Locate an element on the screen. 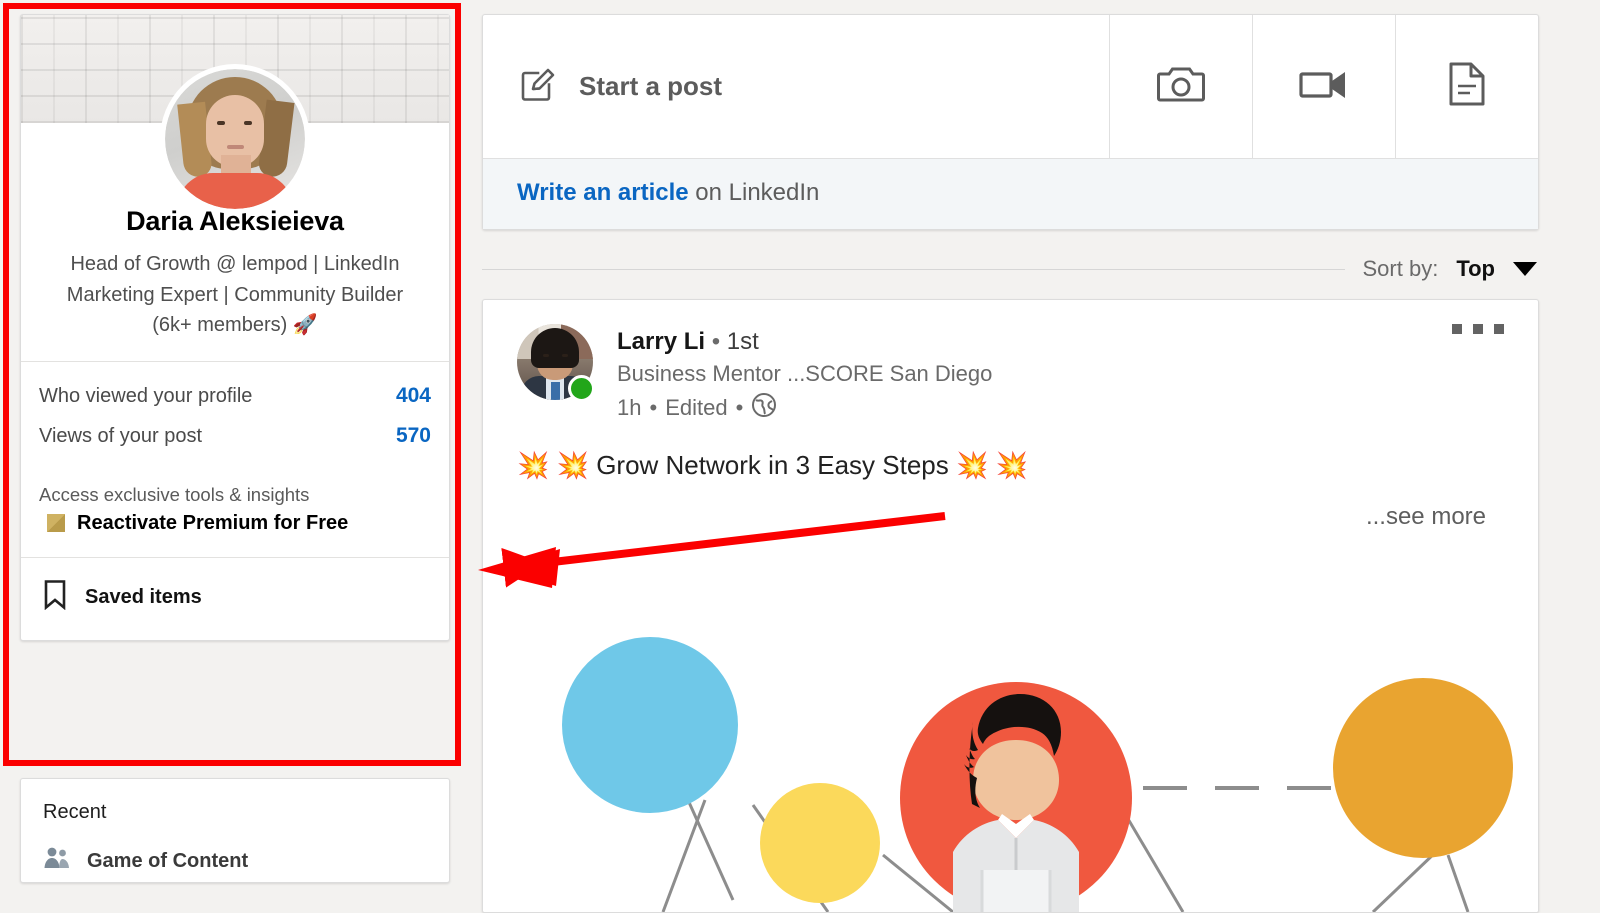  post-author-line: Larry Li • 1st is located at coordinates (804, 341).